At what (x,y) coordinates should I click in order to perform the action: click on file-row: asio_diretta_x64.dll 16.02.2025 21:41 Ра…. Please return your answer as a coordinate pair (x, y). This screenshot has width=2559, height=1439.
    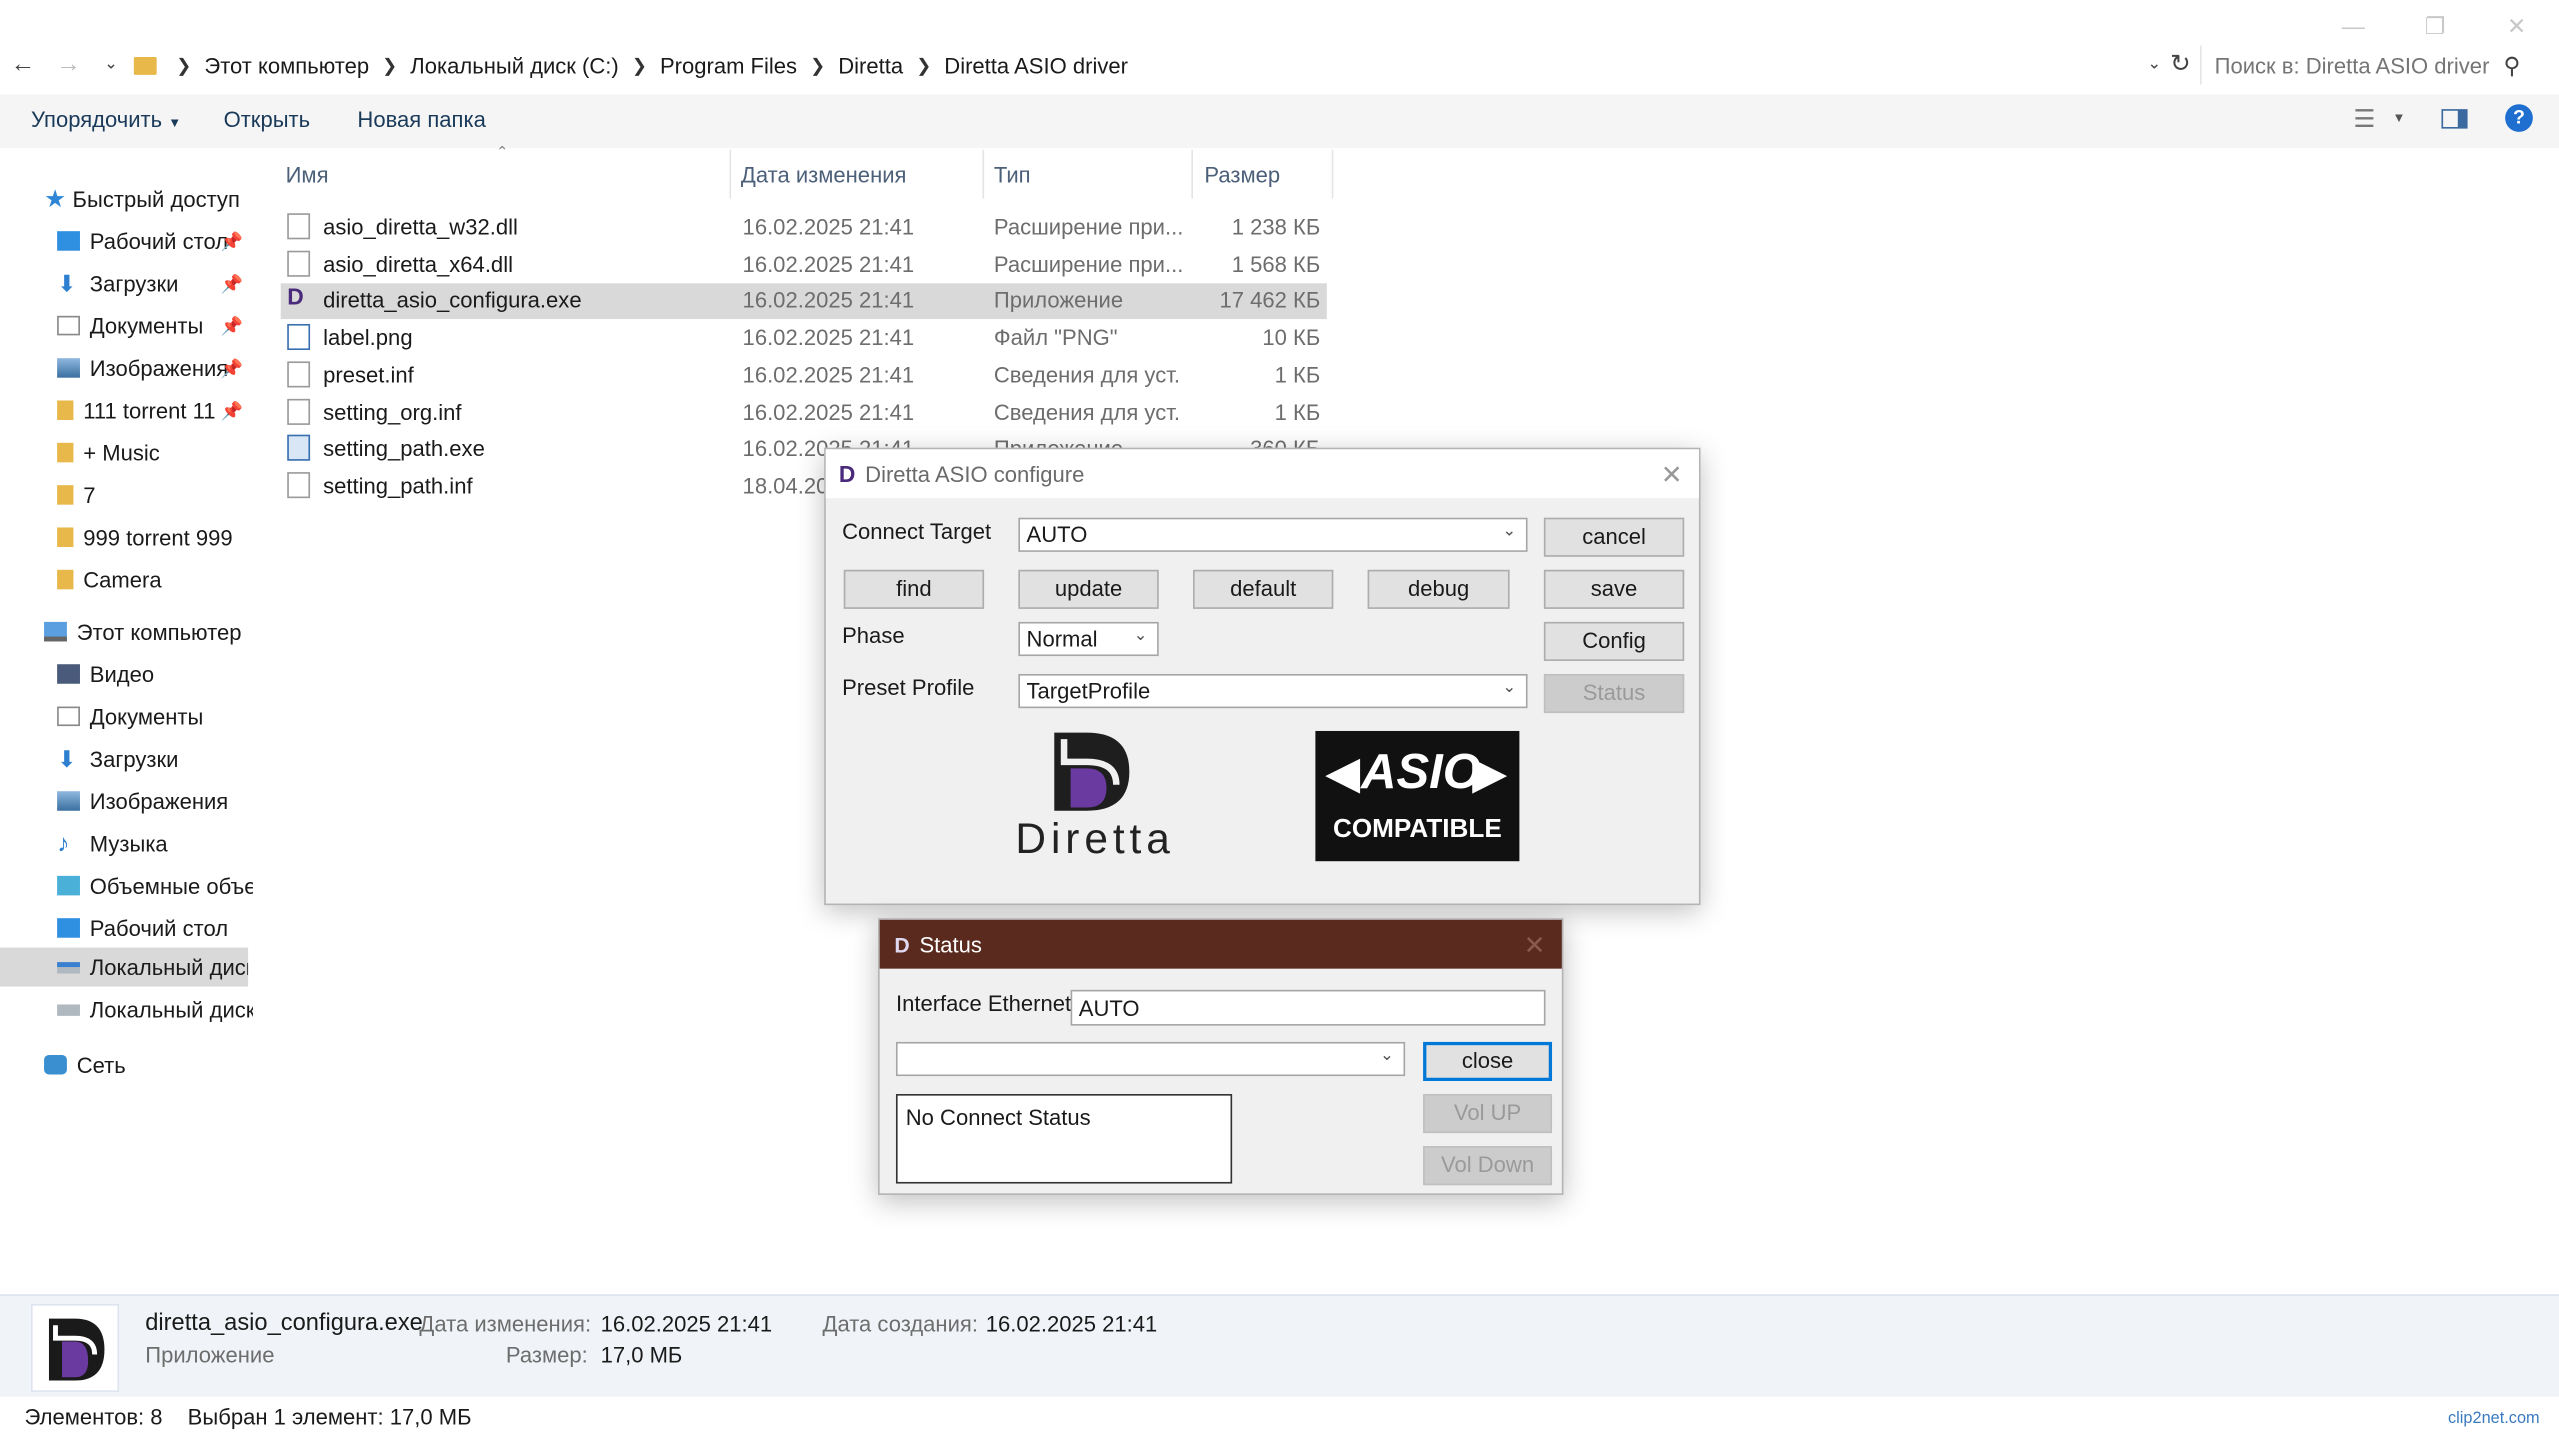
    Looking at the image, I should click on (804, 265).